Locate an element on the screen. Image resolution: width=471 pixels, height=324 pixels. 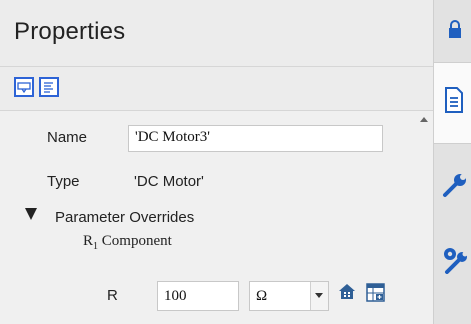
r-unit-select: Ω is located at coordinates (289, 296).